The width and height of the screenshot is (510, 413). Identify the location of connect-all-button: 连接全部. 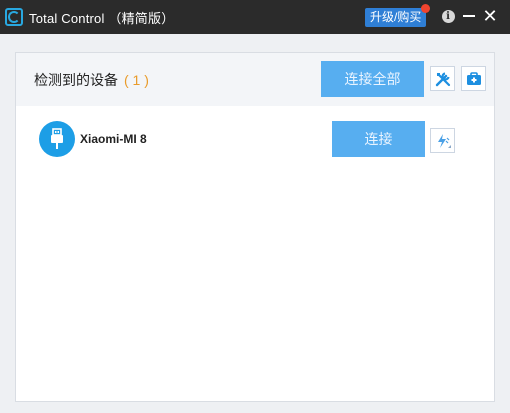
(372, 79).